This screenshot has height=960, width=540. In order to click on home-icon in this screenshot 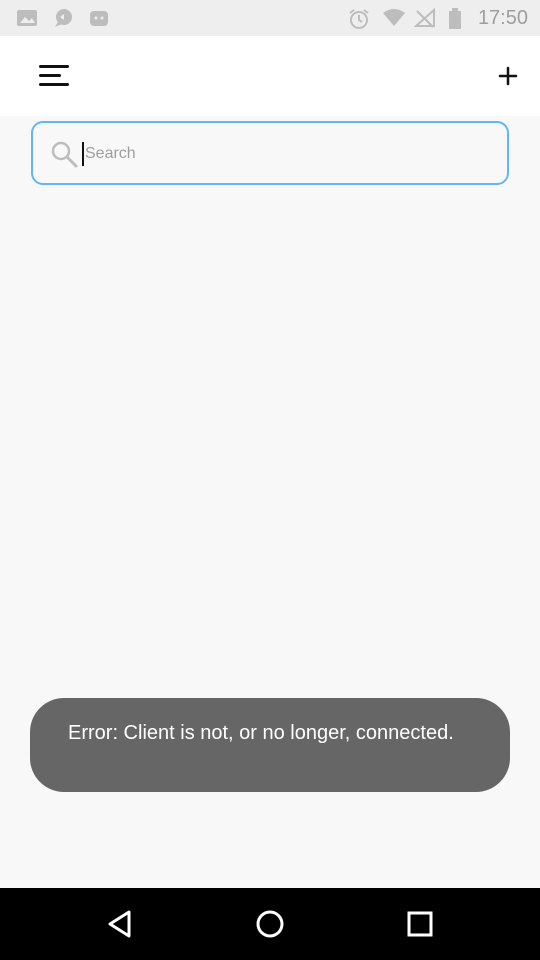, I will do `click(270, 924)`.